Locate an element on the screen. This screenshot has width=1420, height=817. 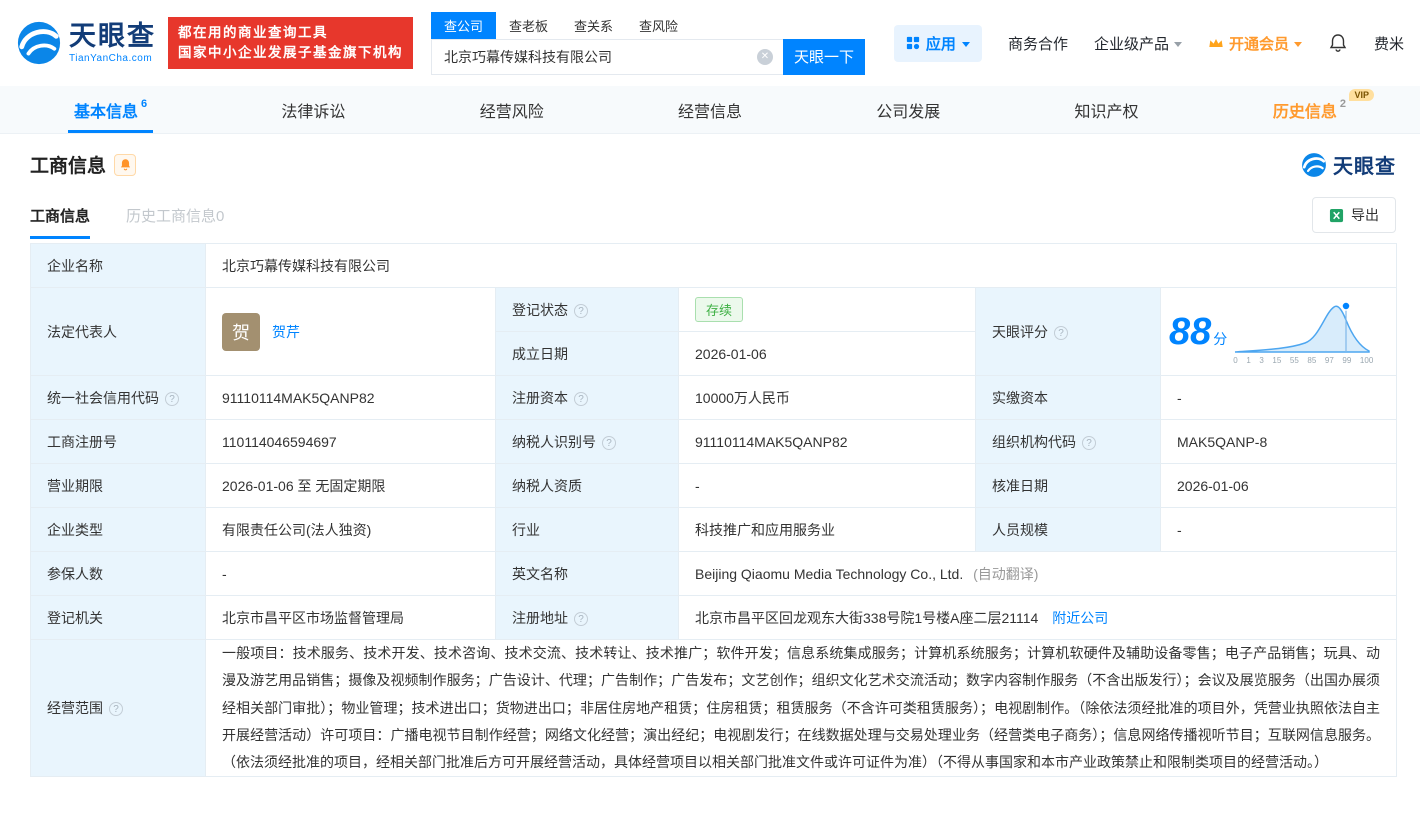
table-row: 企业类型 有限责任公司(法人独资) 行业 科技推广和应用服务业 人员规模 - is located at coordinates (714, 529).